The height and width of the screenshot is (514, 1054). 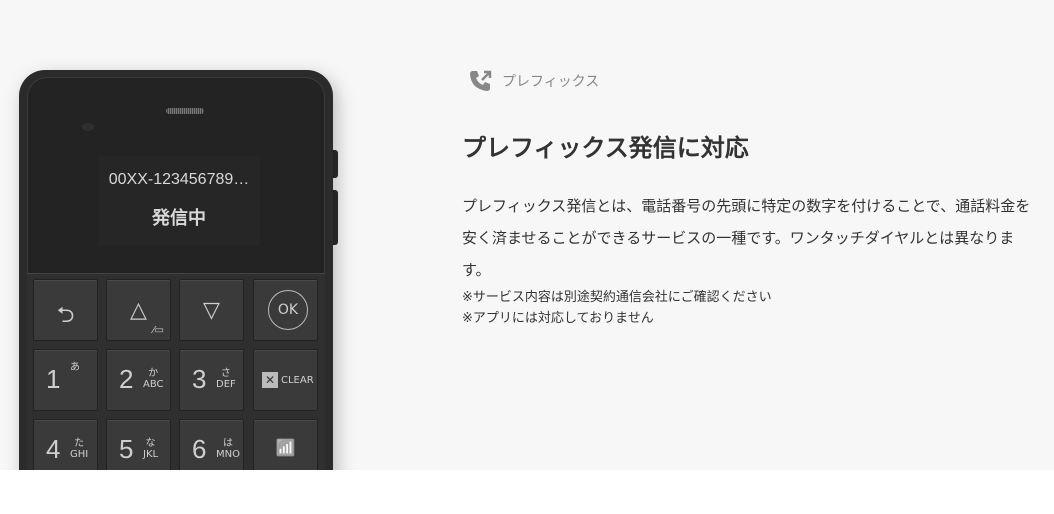 I want to click on key-2: 2 か ABC, so click(x=138, y=380).